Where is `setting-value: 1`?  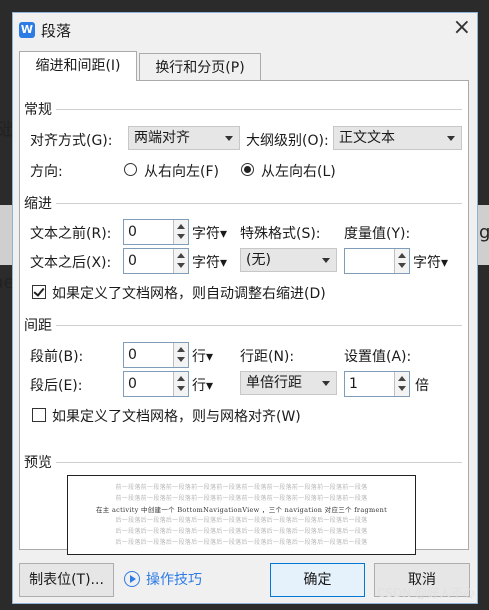
setting-value: 1 is located at coordinates (353, 384).